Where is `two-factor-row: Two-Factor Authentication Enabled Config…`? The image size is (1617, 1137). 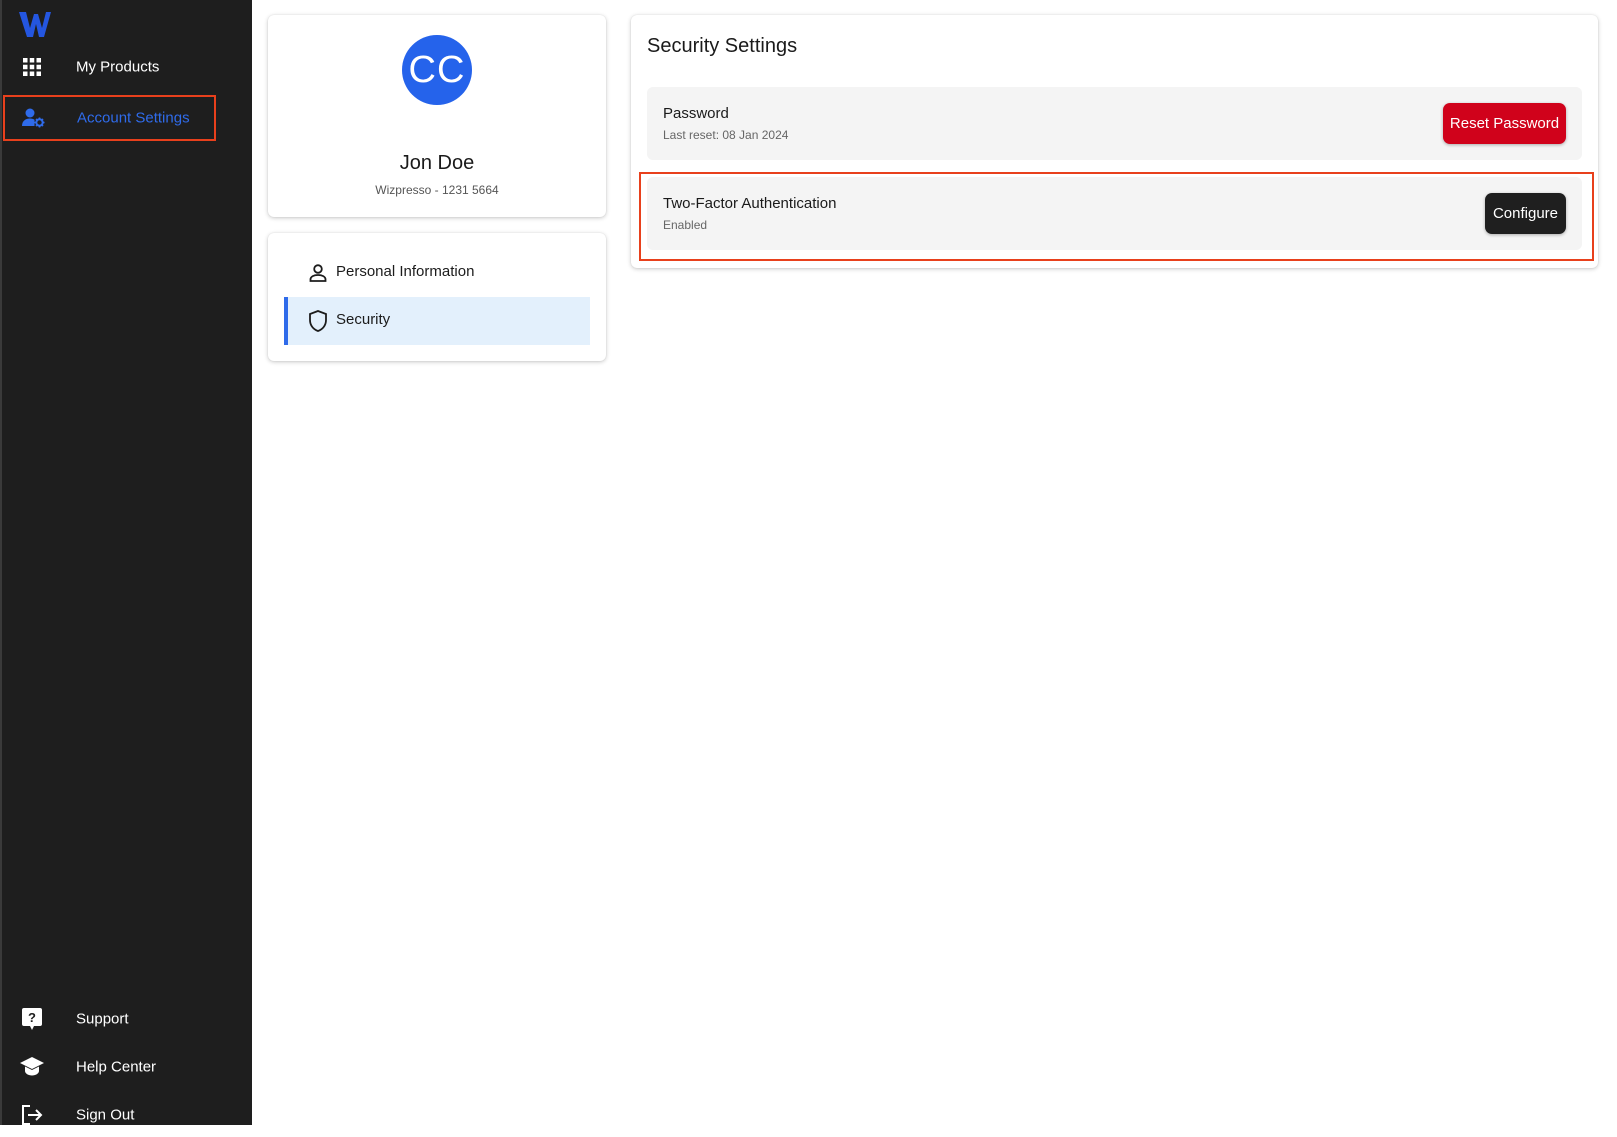
two-factor-row: Two-Factor Authentication Enabled Config… is located at coordinates (1114, 213).